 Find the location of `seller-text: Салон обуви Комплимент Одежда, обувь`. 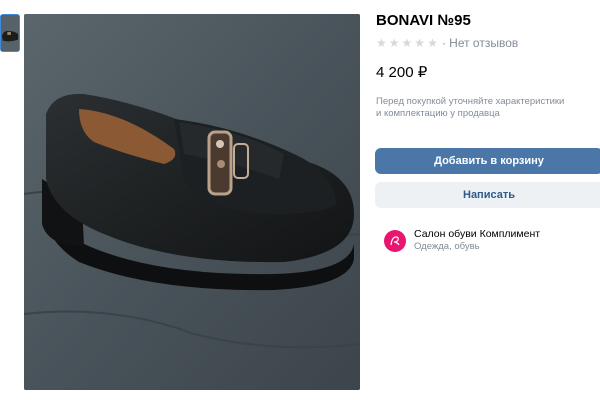

seller-text: Салон обуви Комплимент Одежда, обувь is located at coordinates (477, 240).